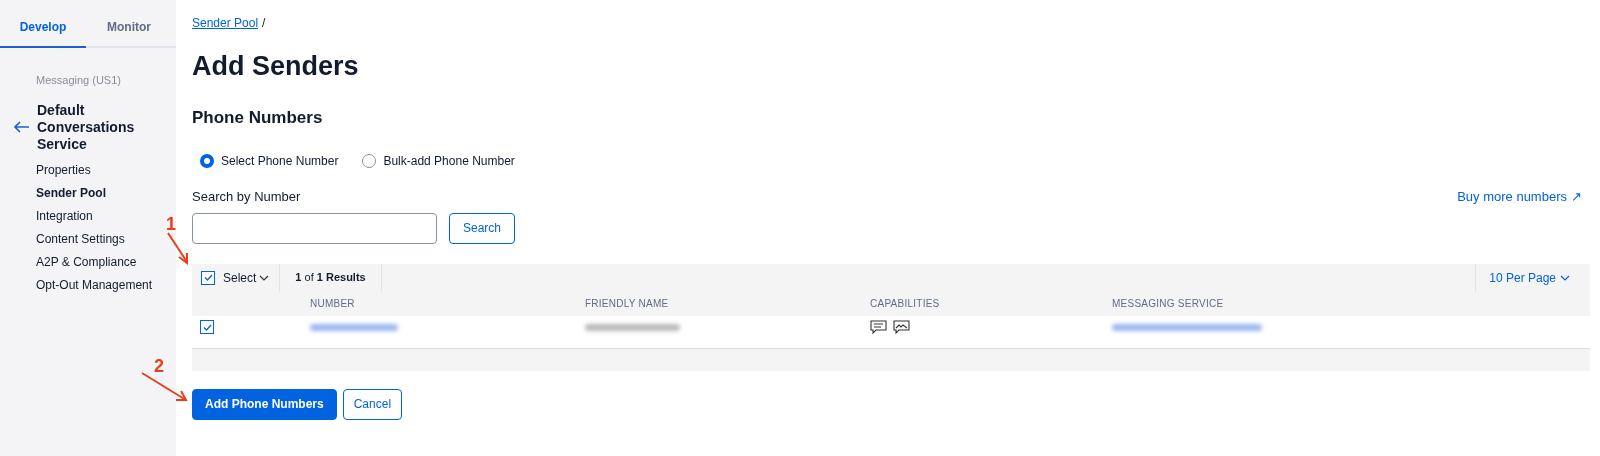 Image resolution: width=1600 pixels, height=456 pixels. What do you see at coordinates (80, 238) in the screenshot?
I see `sidebar-item: Content Settings` at bounding box center [80, 238].